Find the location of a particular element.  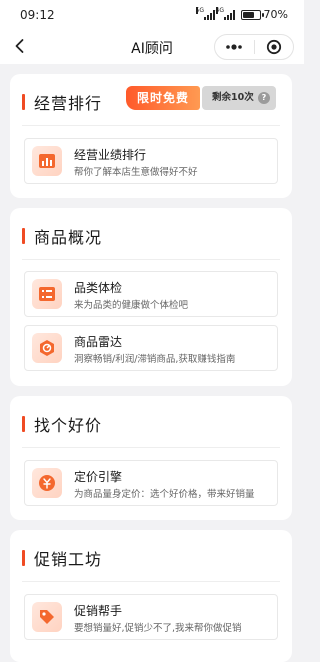

price-coin-icon is located at coordinates (47, 483).